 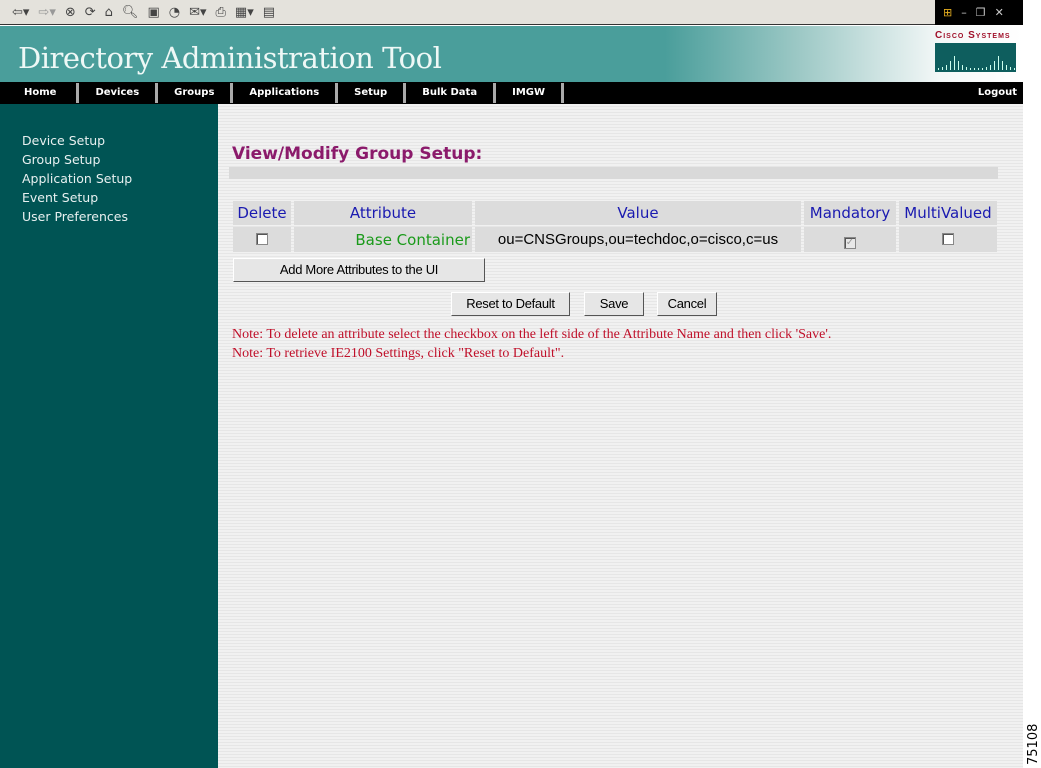 What do you see at coordinates (197, 12) in the screenshot?
I see `mail-icon: ✉▾` at bounding box center [197, 12].